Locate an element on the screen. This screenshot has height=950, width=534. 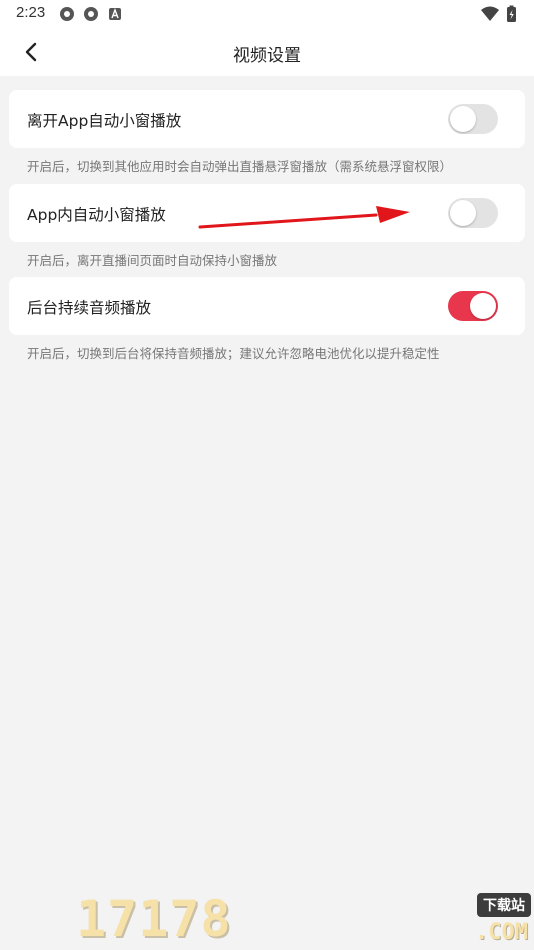
setting-description: 开启后，离开直播间页面时自动保持小窗播放 is located at coordinates (152, 260).